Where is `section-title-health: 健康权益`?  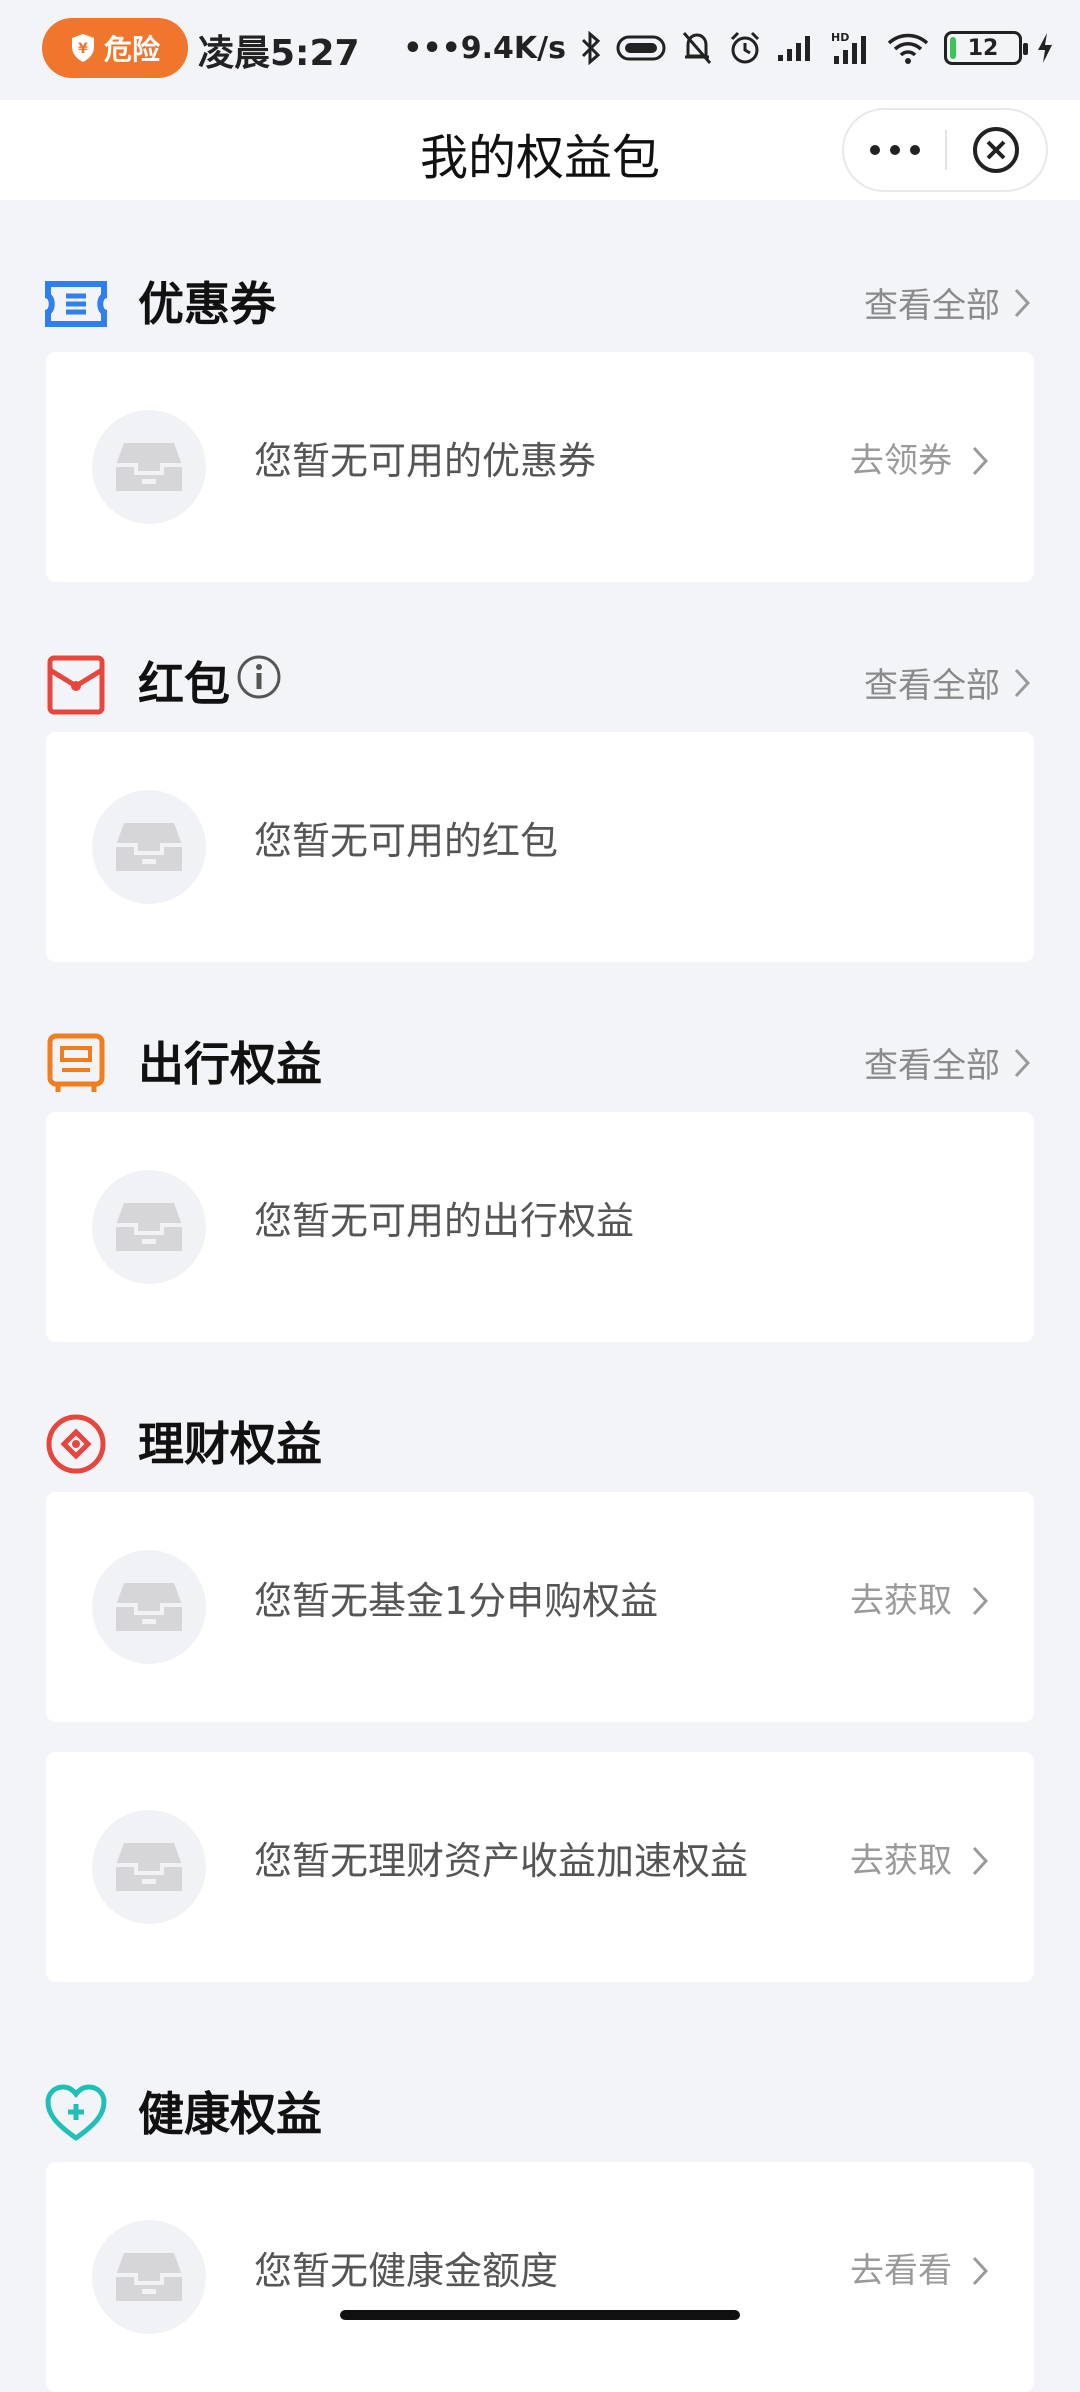 section-title-health: 健康权益 is located at coordinates (230, 2114).